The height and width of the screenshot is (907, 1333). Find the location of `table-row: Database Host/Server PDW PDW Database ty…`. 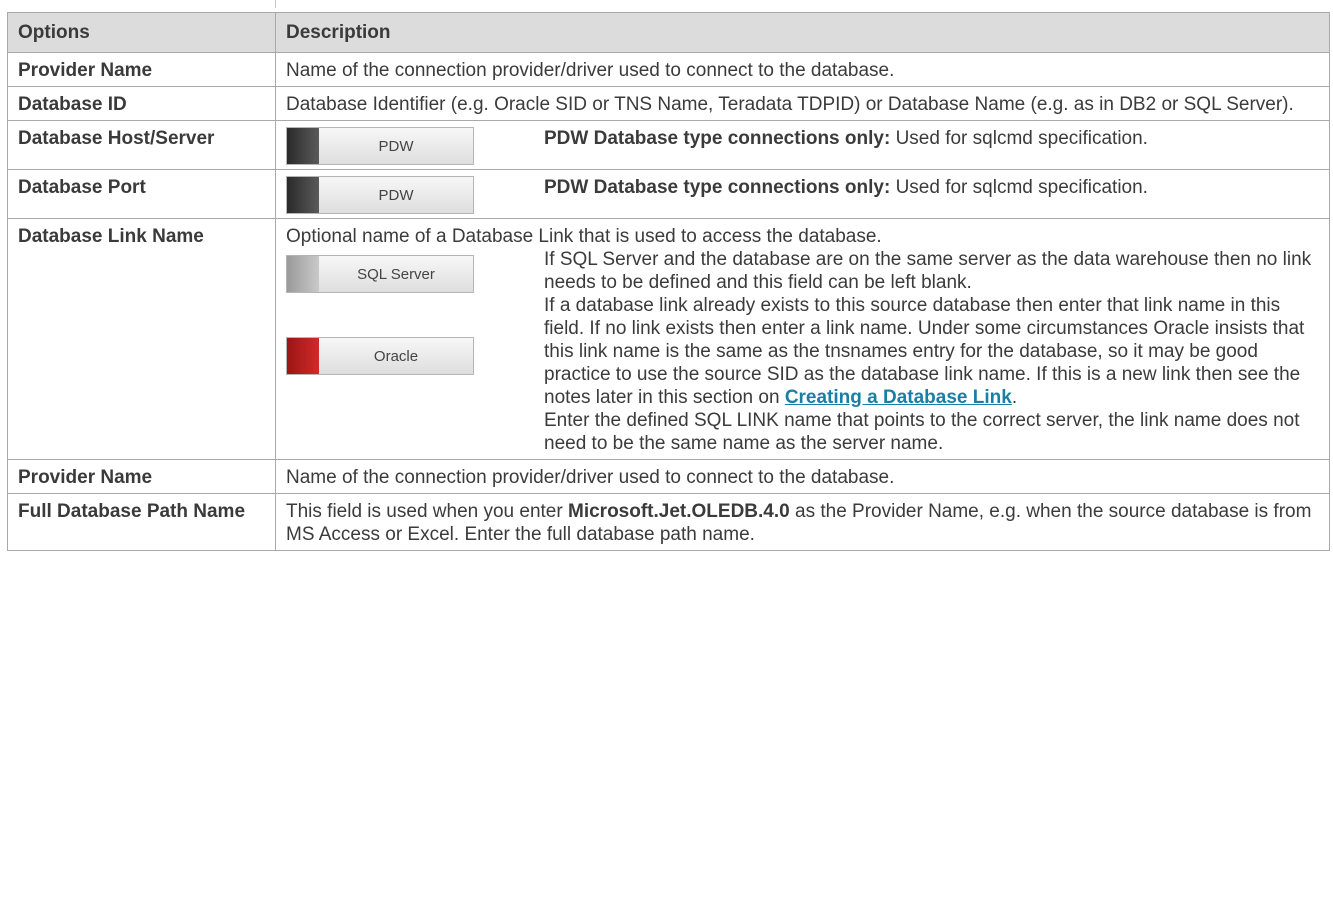

table-row: Database Host/Server PDW PDW Database ty… is located at coordinates (668, 145).